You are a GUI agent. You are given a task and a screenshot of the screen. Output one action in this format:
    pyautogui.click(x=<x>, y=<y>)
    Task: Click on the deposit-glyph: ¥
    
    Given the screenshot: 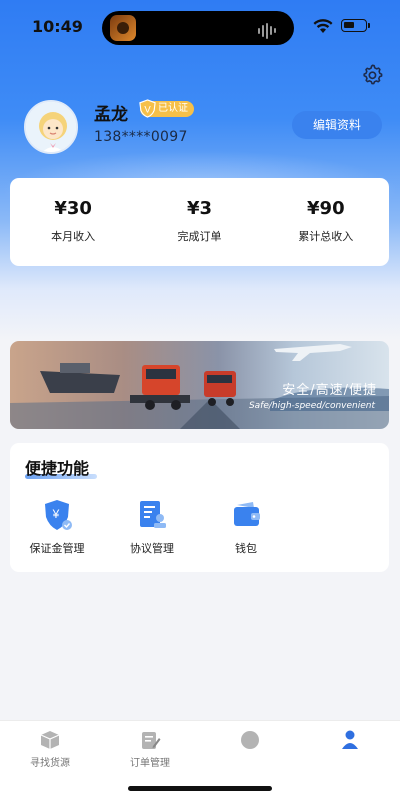 What is the action you would take?
    pyautogui.click(x=56, y=514)
    